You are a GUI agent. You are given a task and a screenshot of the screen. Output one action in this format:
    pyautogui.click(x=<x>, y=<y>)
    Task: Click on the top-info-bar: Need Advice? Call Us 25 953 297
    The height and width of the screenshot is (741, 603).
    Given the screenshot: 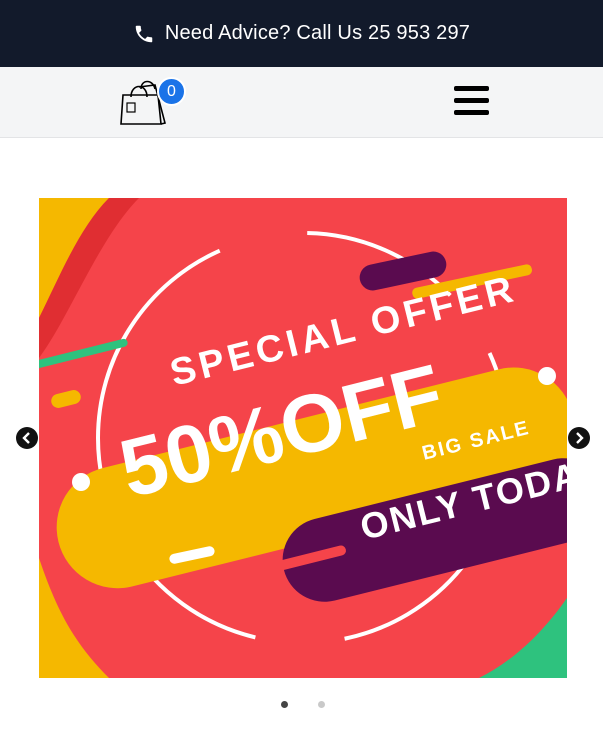 What is the action you would take?
    pyautogui.click(x=301, y=33)
    